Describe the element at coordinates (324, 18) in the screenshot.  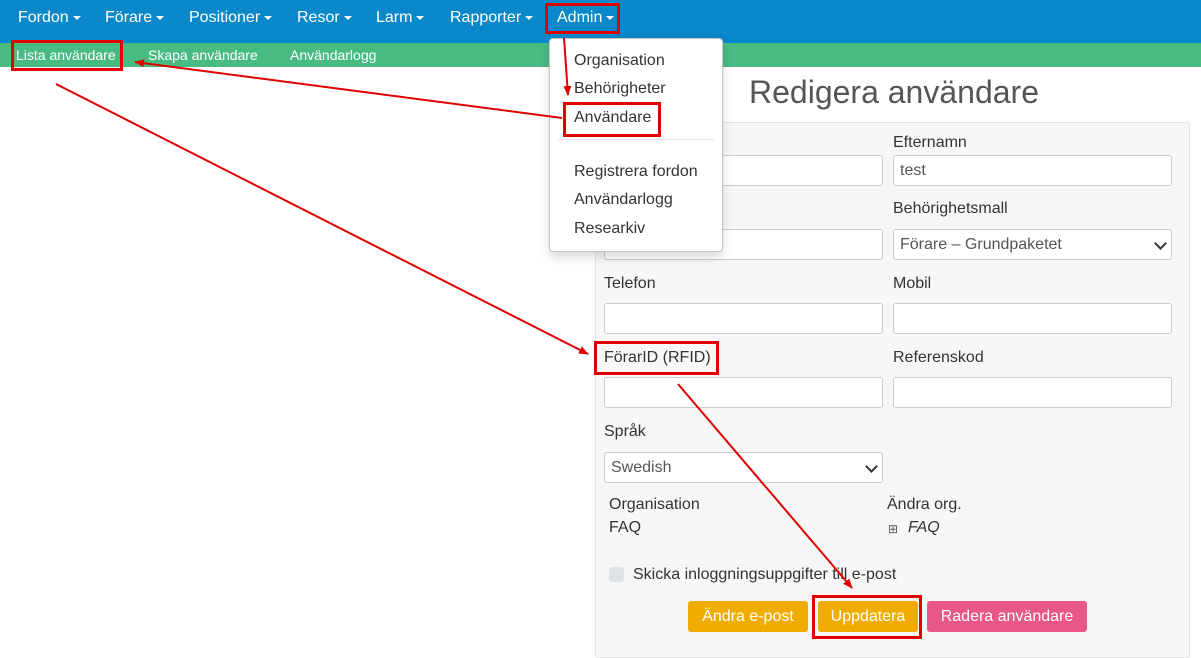
I see `nav-resor: Resor` at that location.